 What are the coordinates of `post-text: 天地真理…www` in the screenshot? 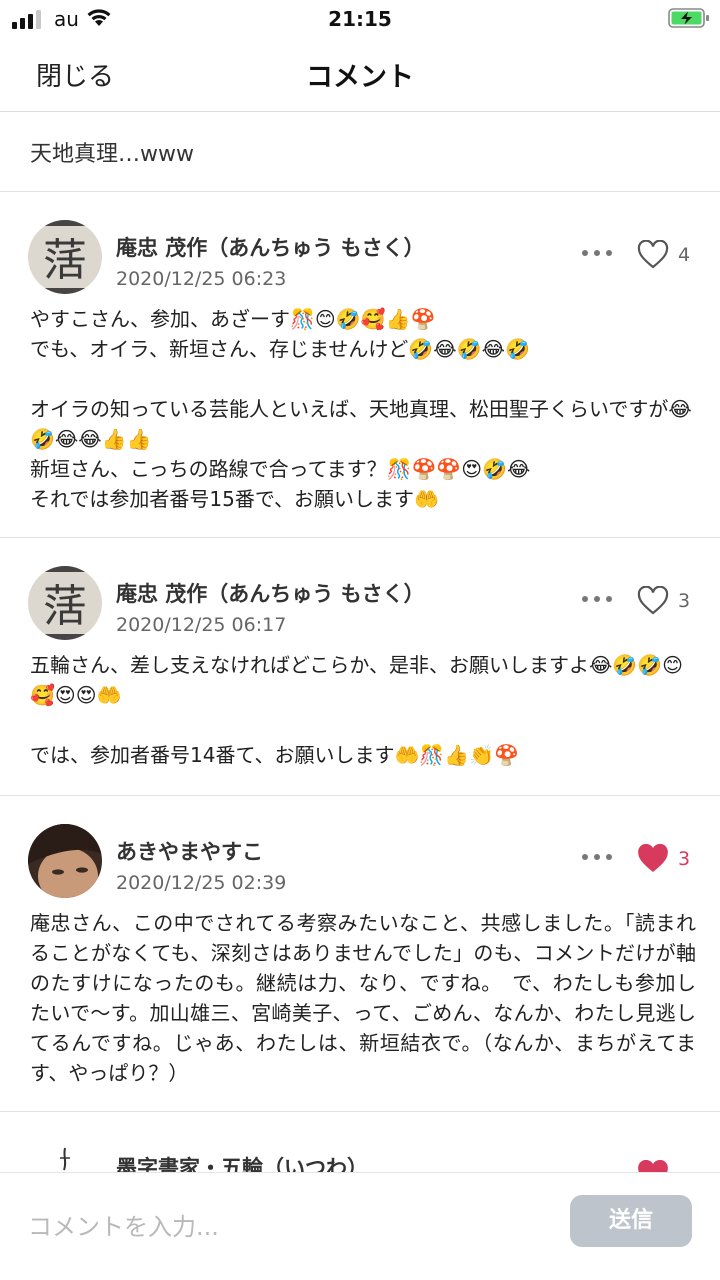 It's located at (112, 154).